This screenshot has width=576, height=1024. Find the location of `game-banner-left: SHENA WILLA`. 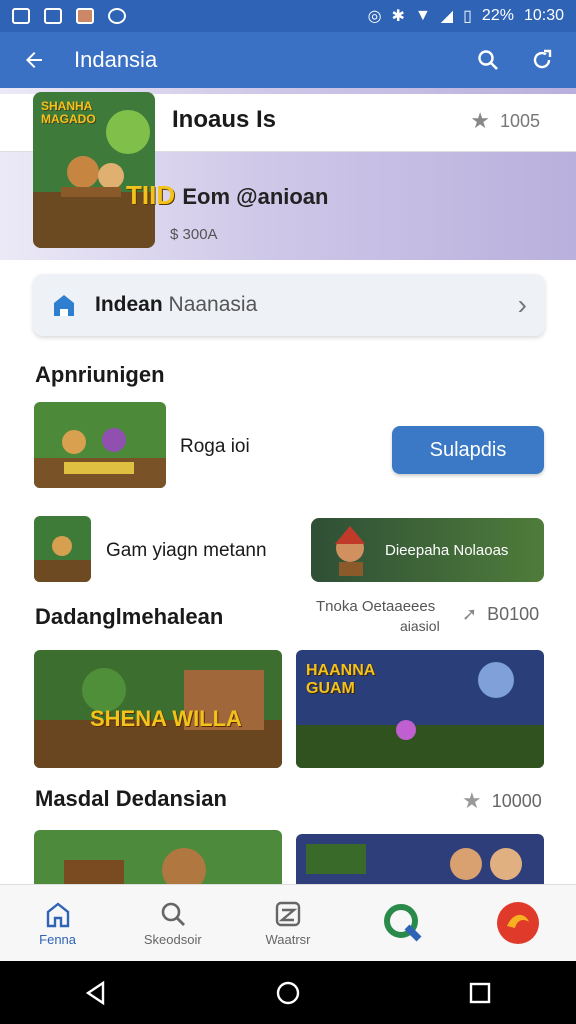

game-banner-left: SHENA WILLA is located at coordinates (158, 709).